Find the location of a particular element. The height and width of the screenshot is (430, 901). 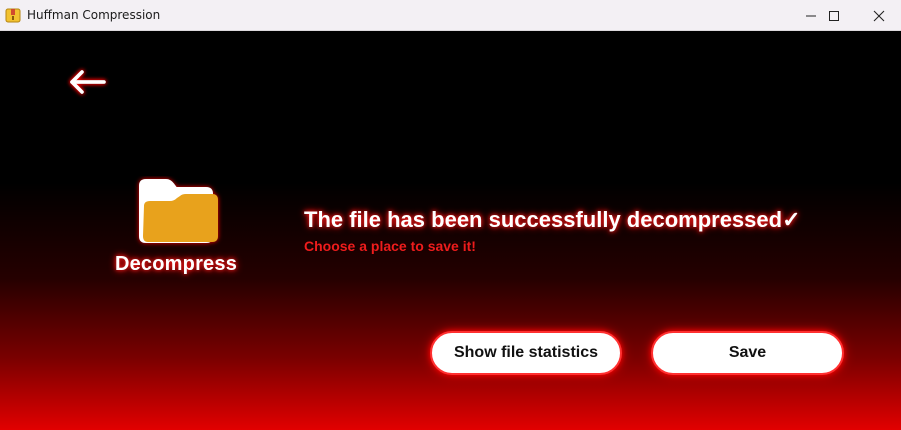

decompress-label: Decompress is located at coordinates (176, 264).